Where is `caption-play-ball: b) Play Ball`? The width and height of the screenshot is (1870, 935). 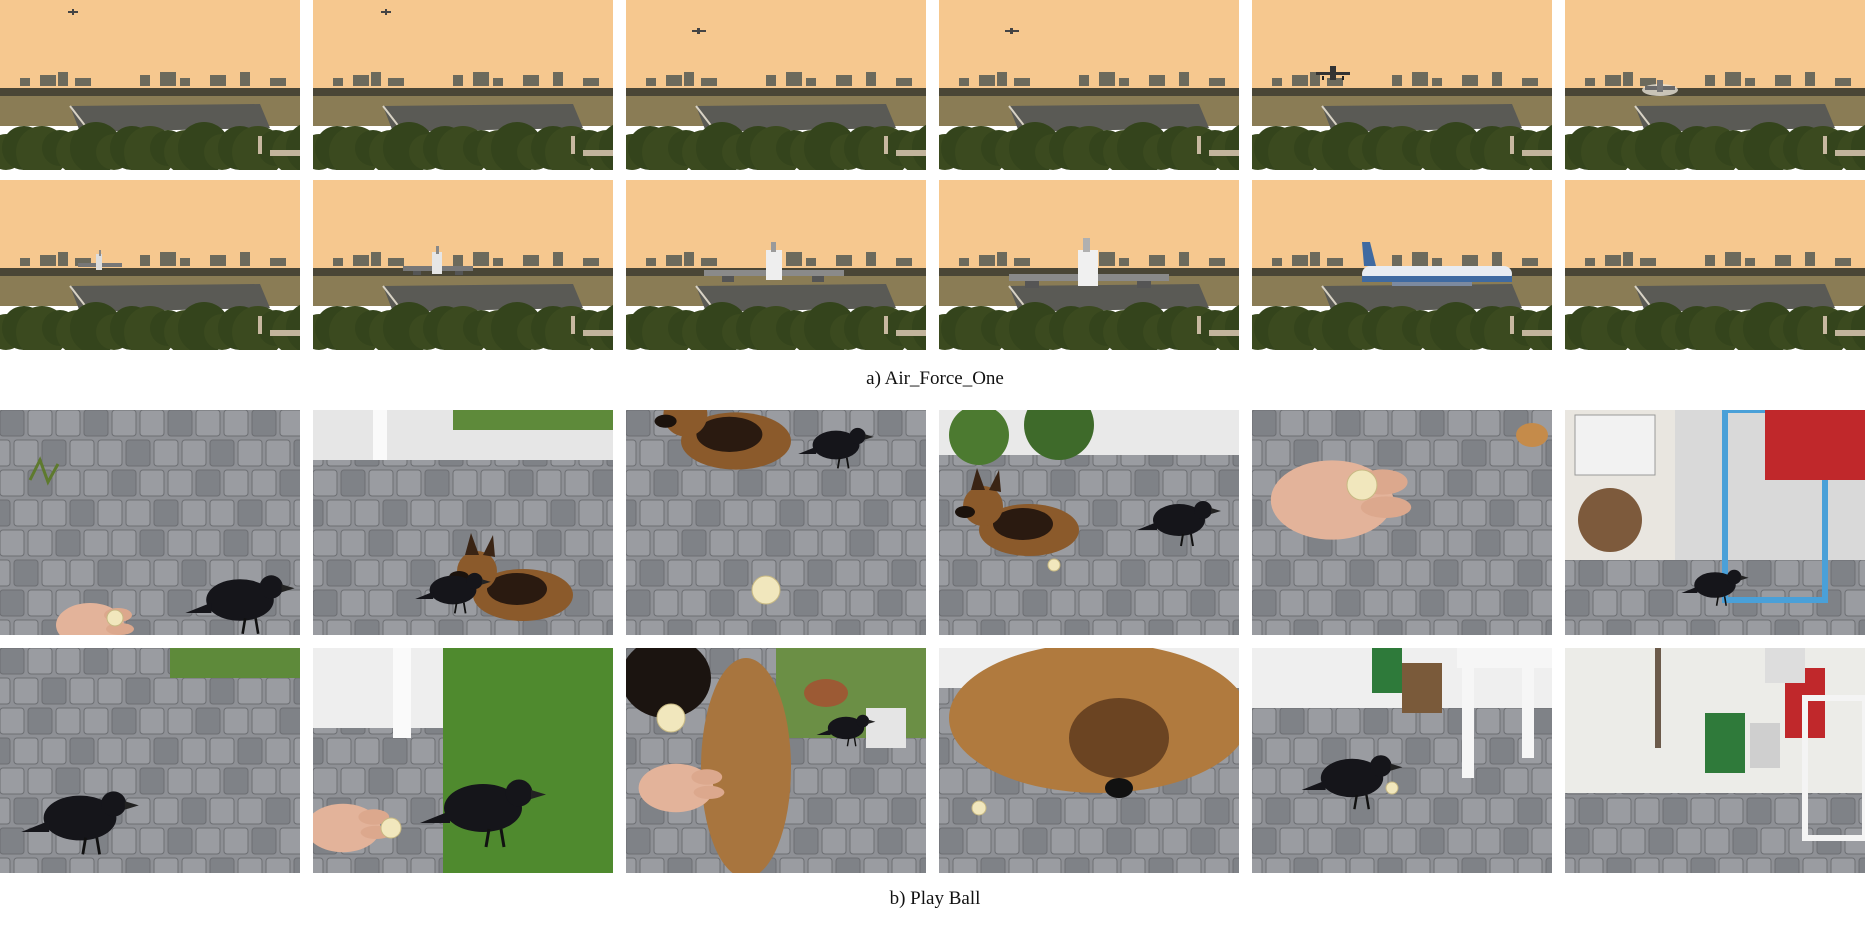 caption-play-ball: b) Play Ball is located at coordinates (935, 898).